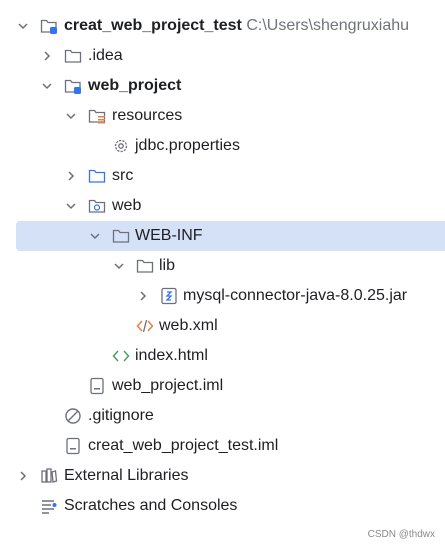  Describe the element at coordinates (188, 325) in the screenshot. I see `web-xml-label: web.xml` at that location.